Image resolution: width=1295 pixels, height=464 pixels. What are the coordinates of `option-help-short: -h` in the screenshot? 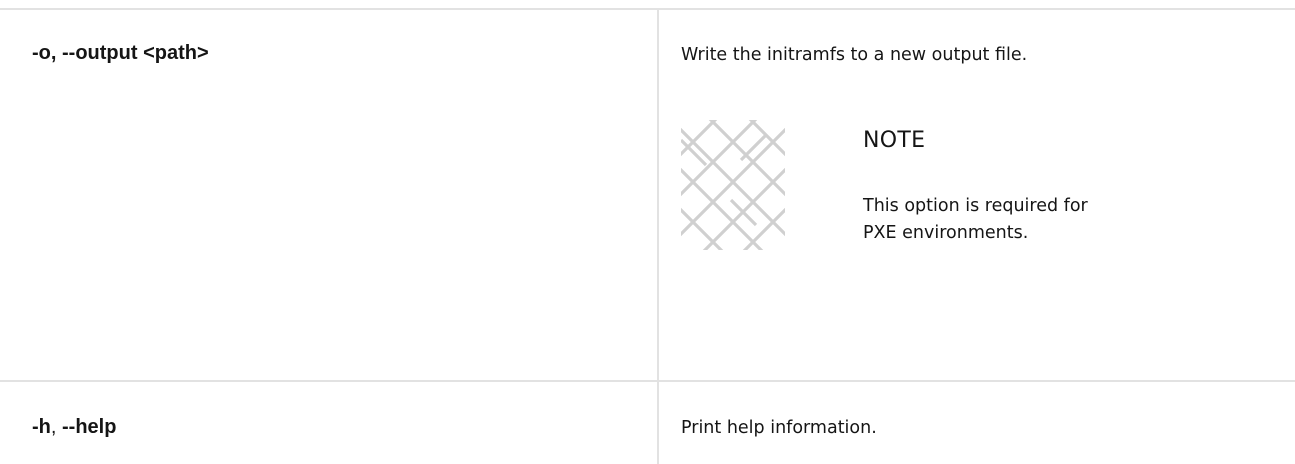 It's located at (41, 427).